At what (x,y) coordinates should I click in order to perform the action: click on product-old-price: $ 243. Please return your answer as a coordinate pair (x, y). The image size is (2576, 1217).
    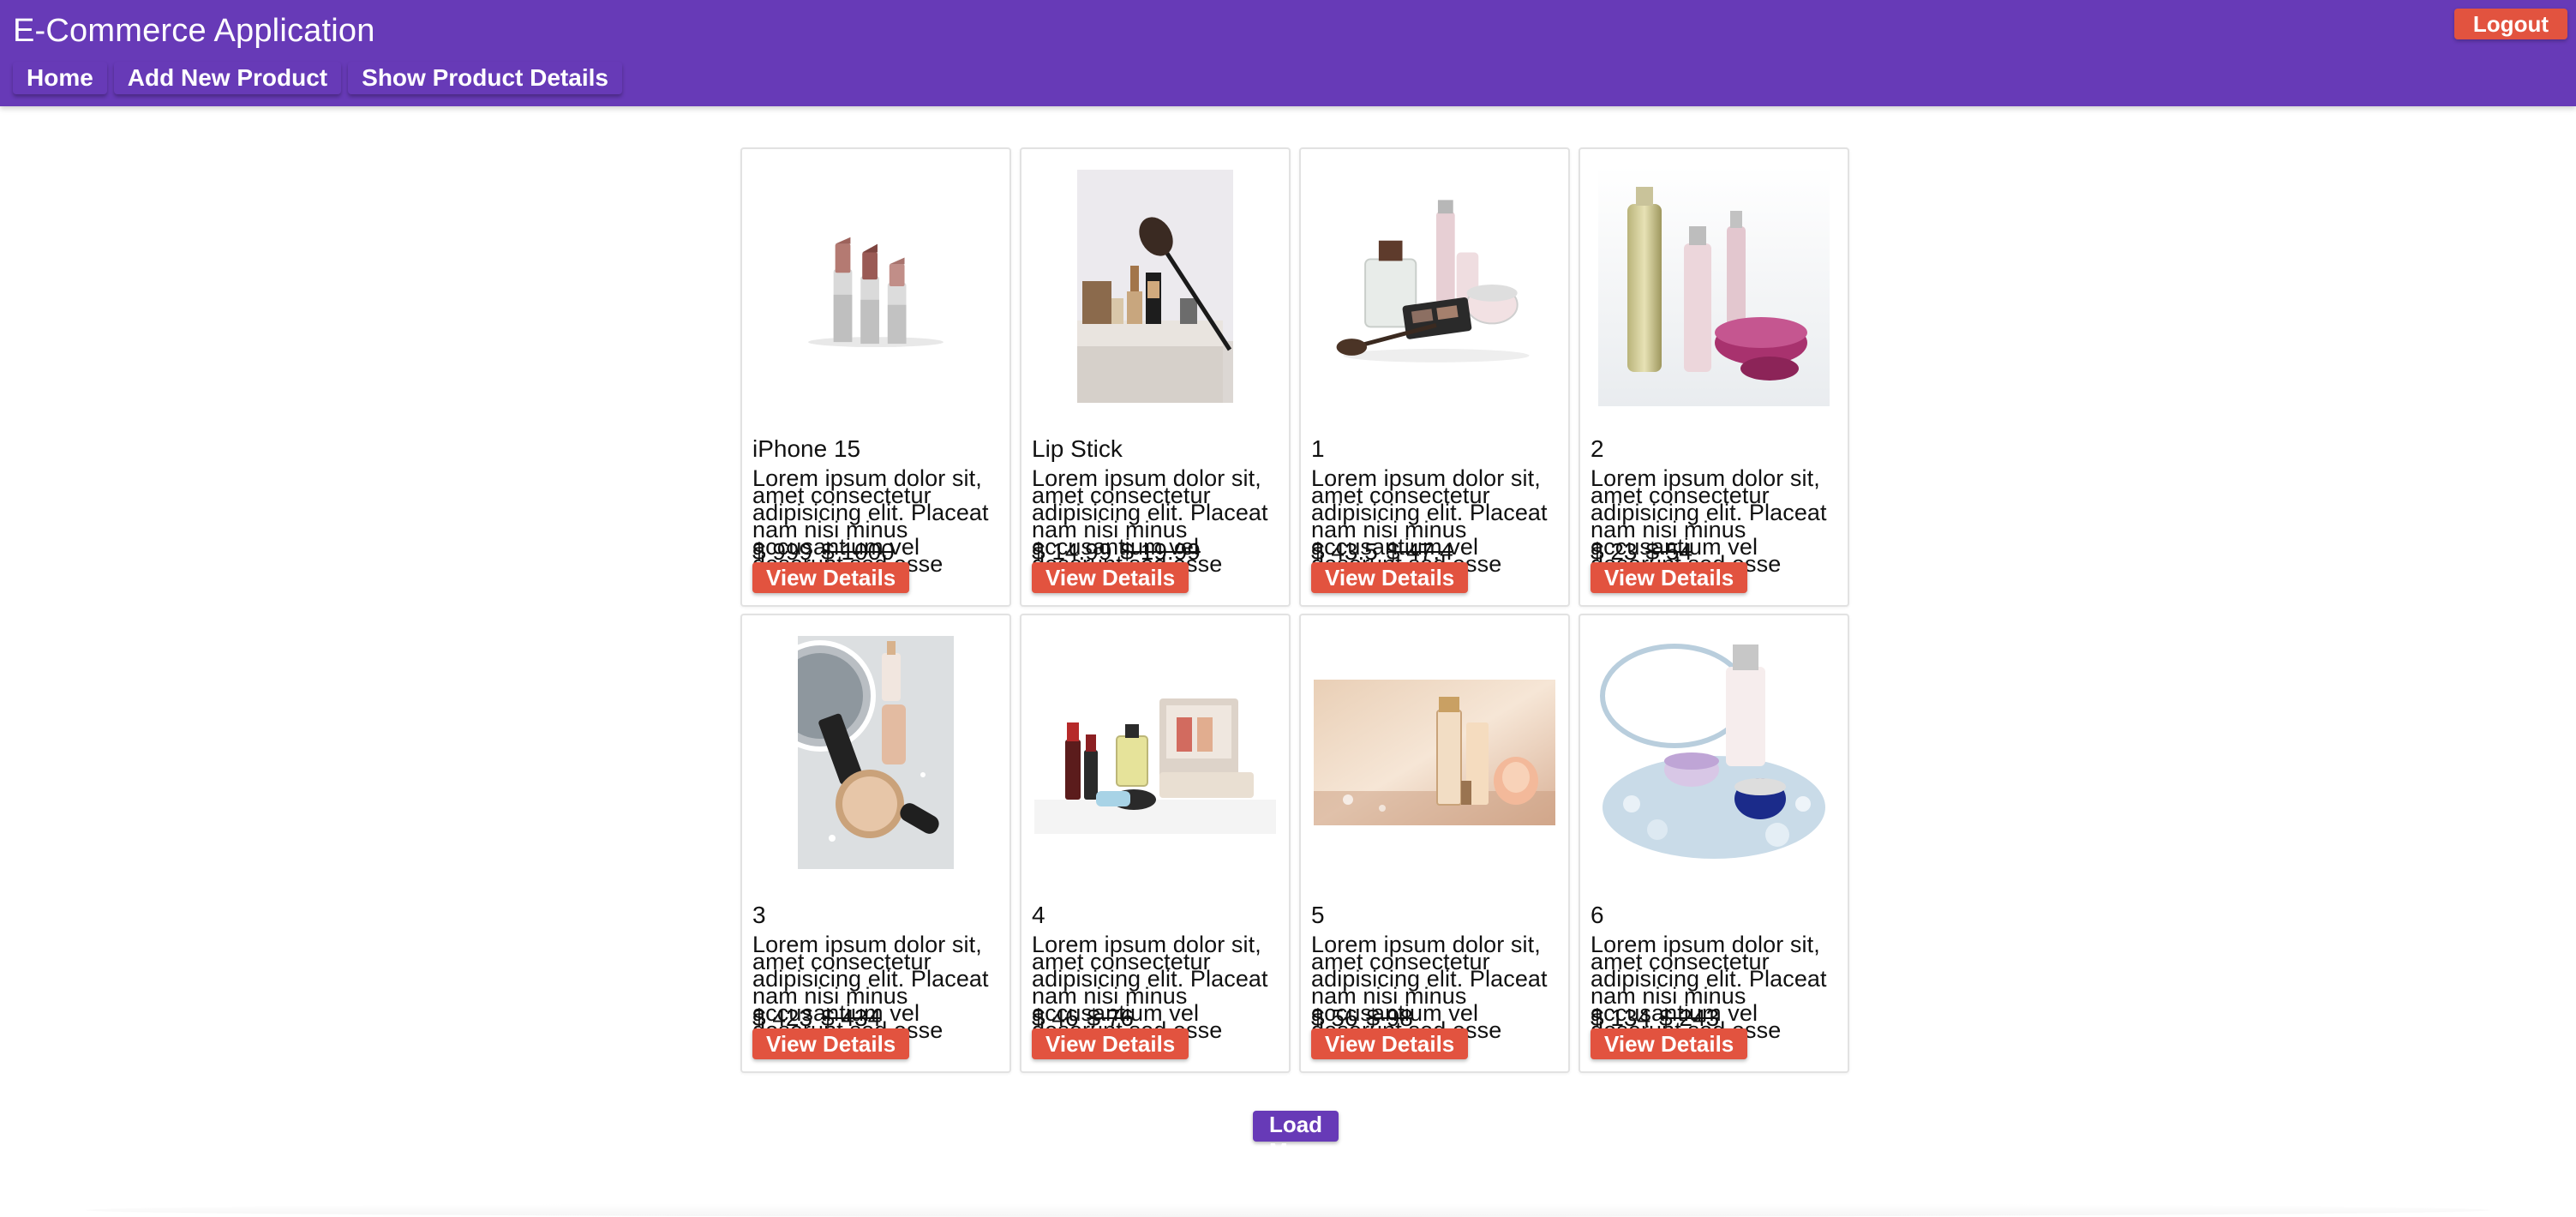
    Looking at the image, I should click on (1689, 1017).